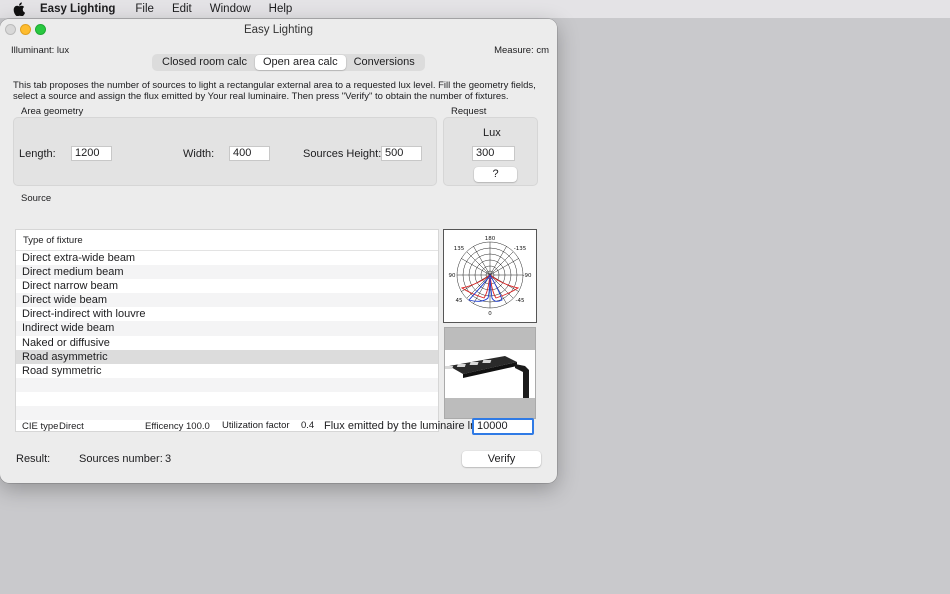  Describe the element at coordinates (227, 300) in the screenshot. I see `table-row: Direct wide beam` at that location.